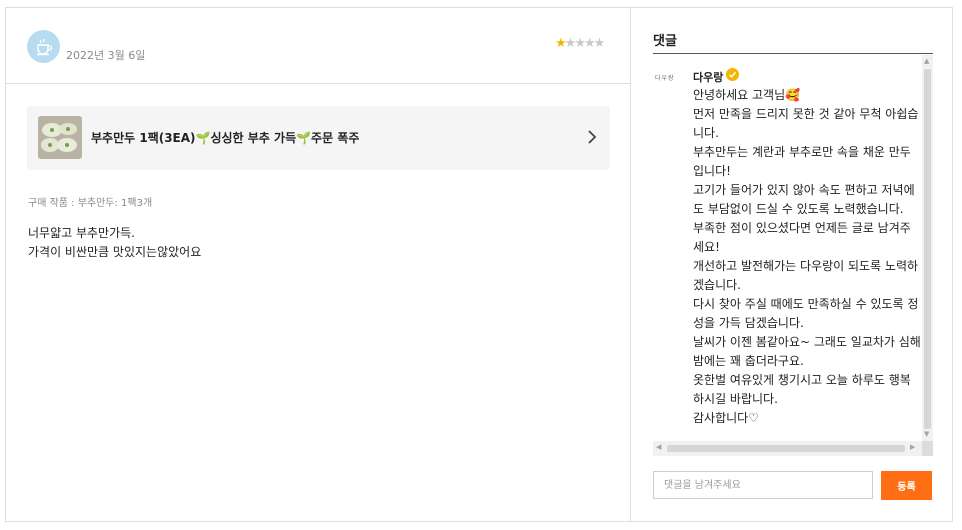 The image size is (962, 530). I want to click on coffee-cup-icon, so click(44, 46).